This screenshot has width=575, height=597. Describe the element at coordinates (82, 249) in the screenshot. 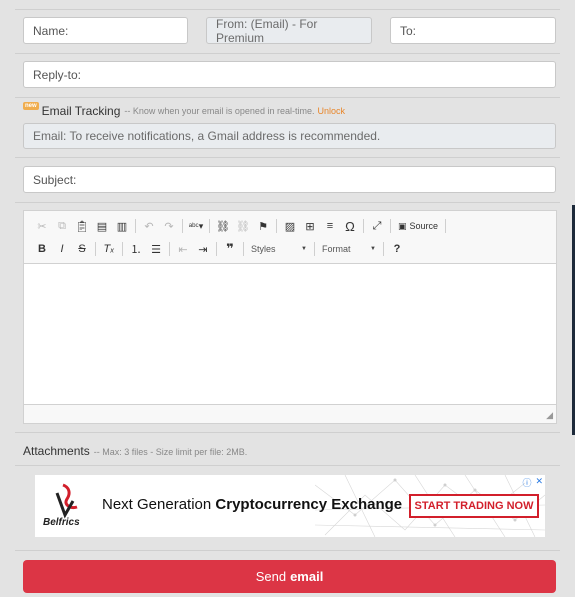

I see `strike-icon: S` at that location.